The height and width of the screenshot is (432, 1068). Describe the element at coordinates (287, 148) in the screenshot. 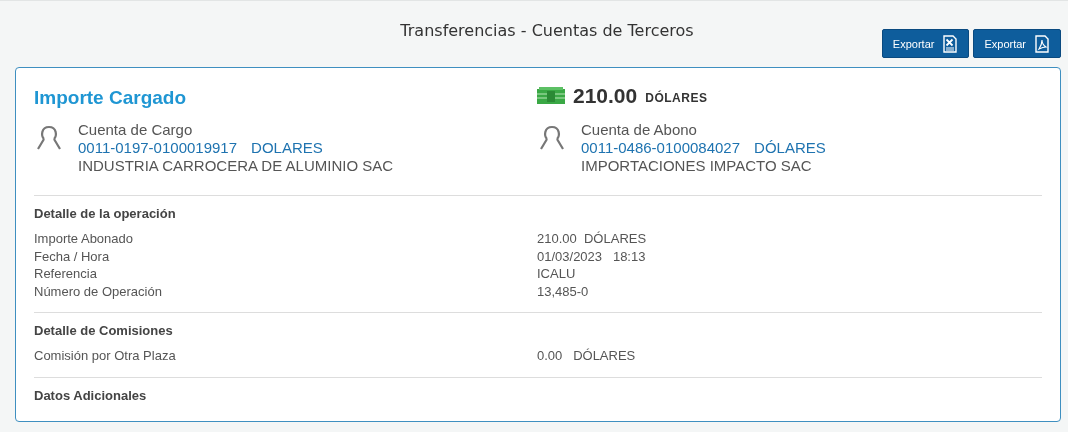

I see `account-currency: DOLARES` at that location.